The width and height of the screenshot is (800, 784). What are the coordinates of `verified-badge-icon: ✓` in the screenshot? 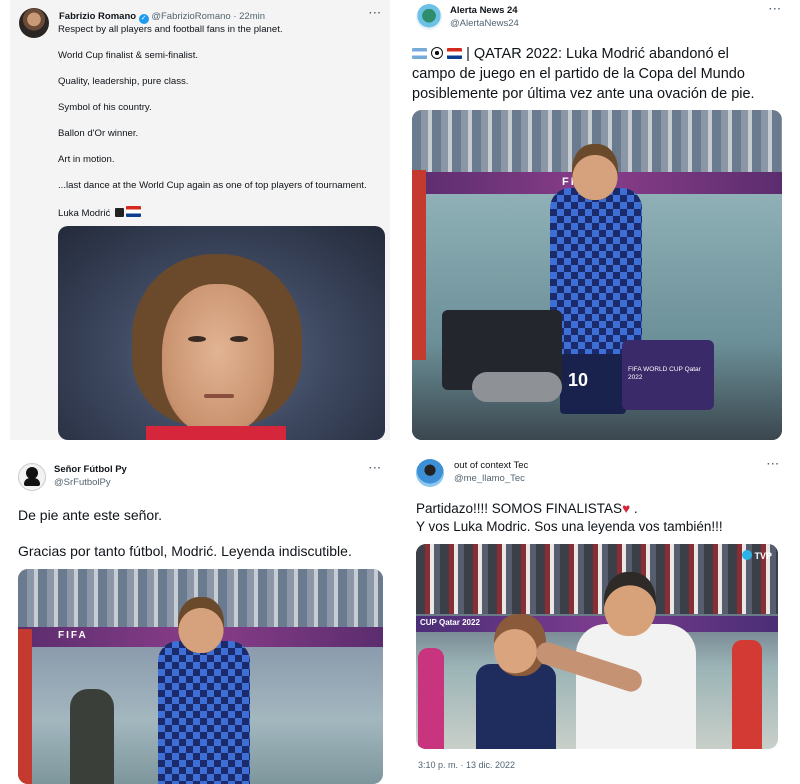 It's located at (143, 19).